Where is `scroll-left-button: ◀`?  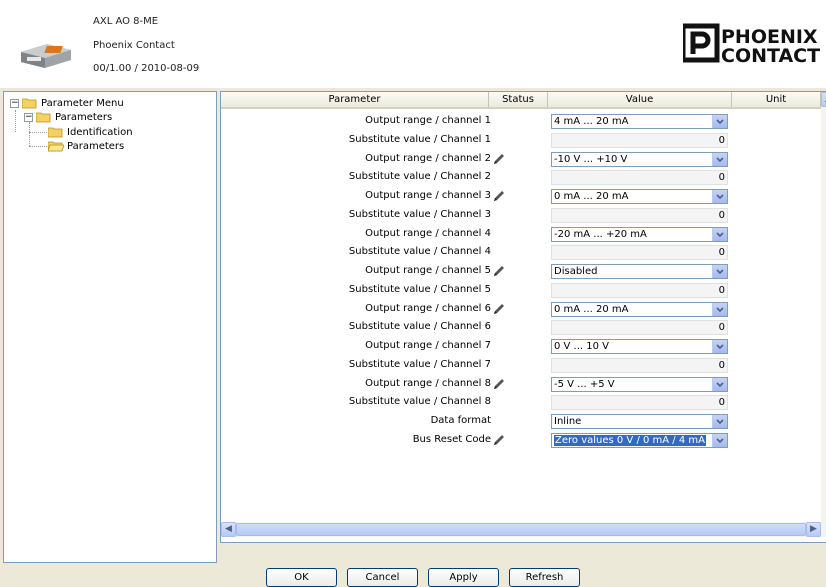 scroll-left-button: ◀ is located at coordinates (228, 529).